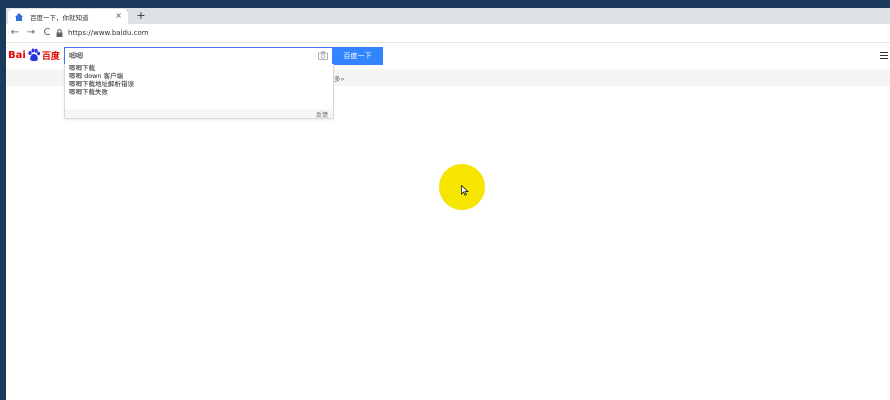  What do you see at coordinates (199, 68) in the screenshot?
I see `suggestion-item: 唧唧下载` at bounding box center [199, 68].